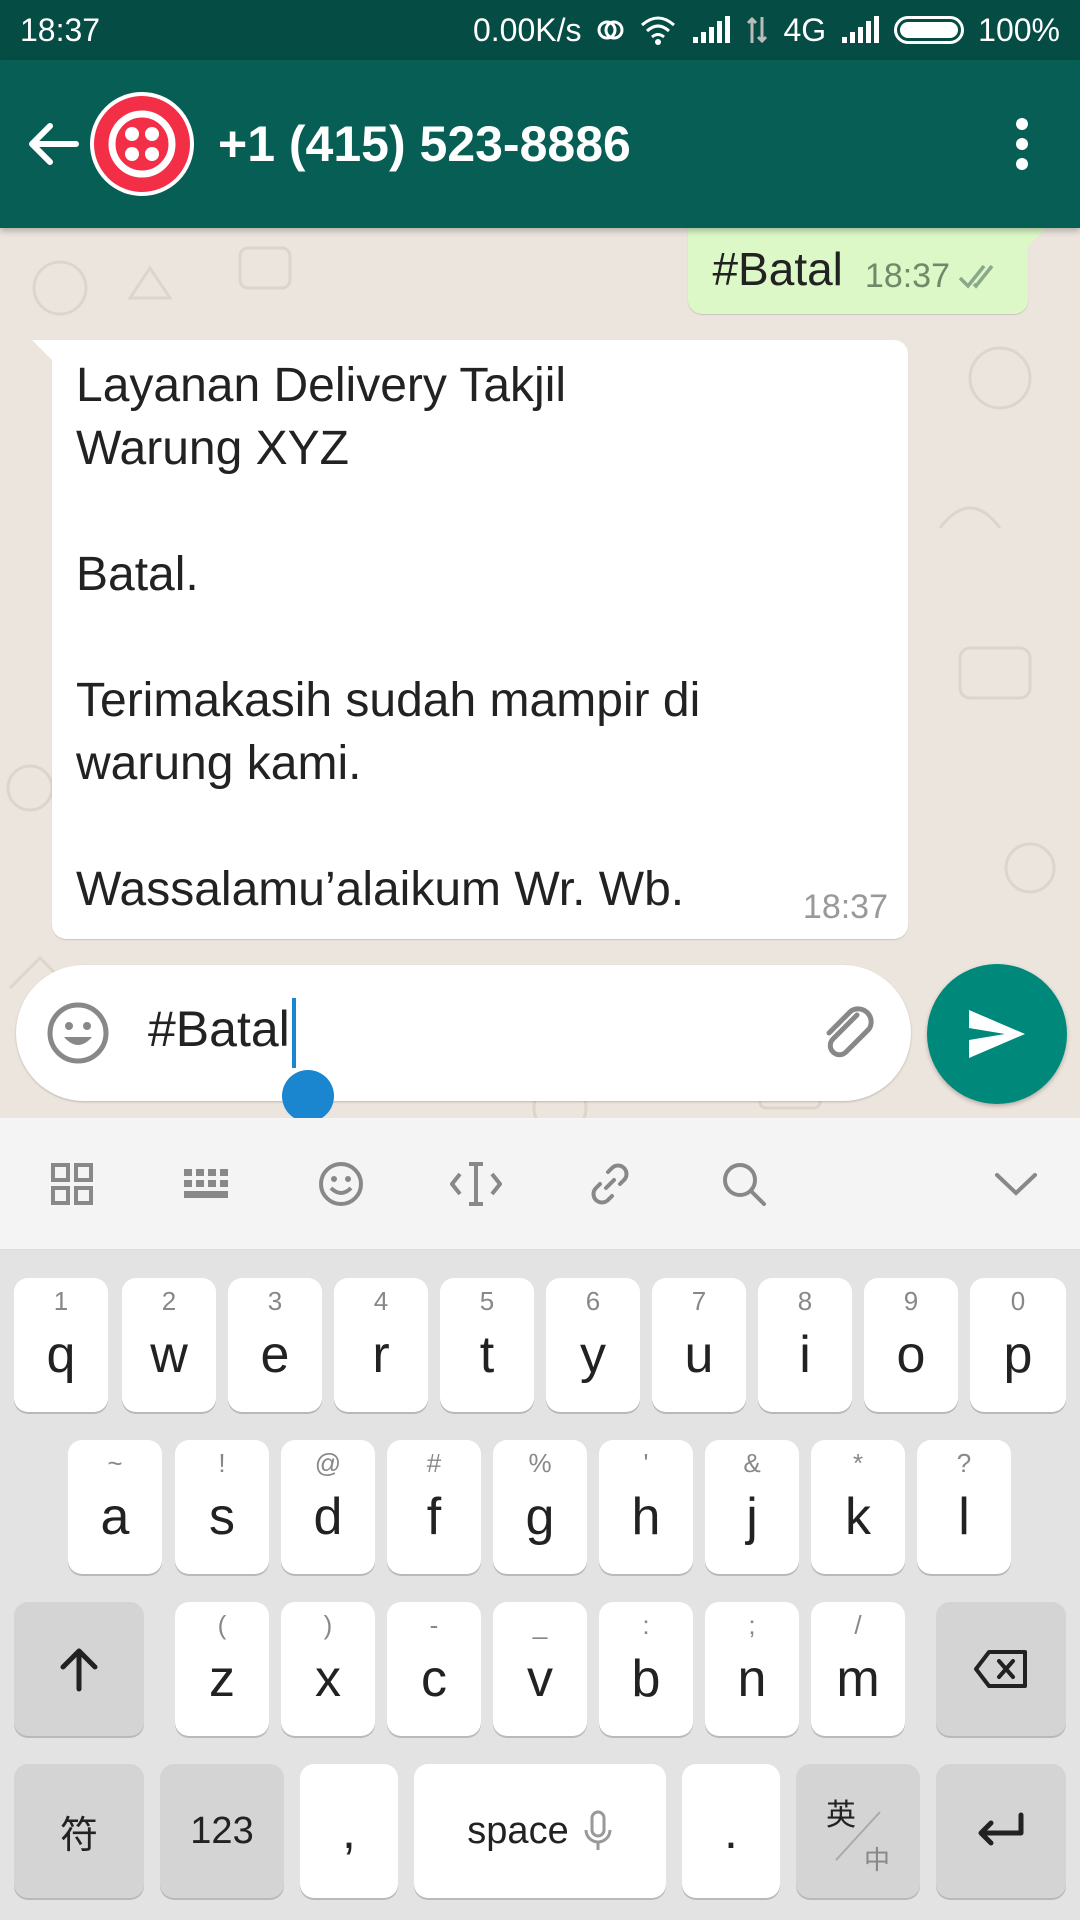  I want to click on emoji-button, so click(78, 1033).